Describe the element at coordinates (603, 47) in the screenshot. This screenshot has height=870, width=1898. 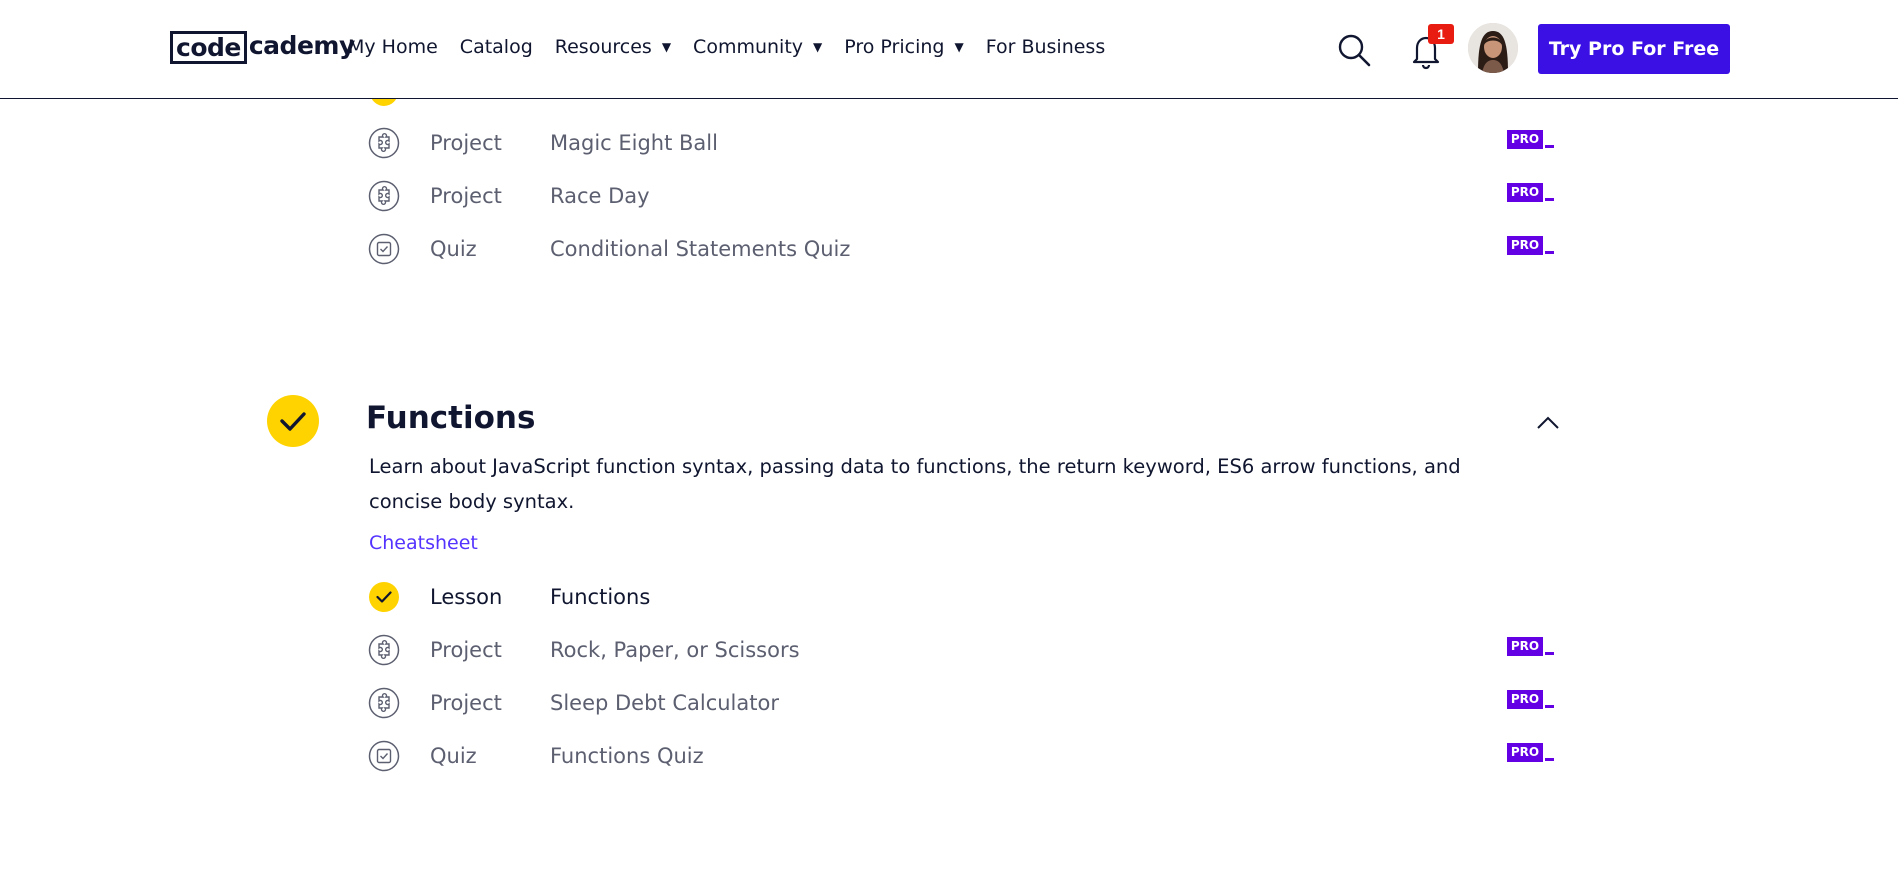
I see `nav-resources-label: Resources` at that location.